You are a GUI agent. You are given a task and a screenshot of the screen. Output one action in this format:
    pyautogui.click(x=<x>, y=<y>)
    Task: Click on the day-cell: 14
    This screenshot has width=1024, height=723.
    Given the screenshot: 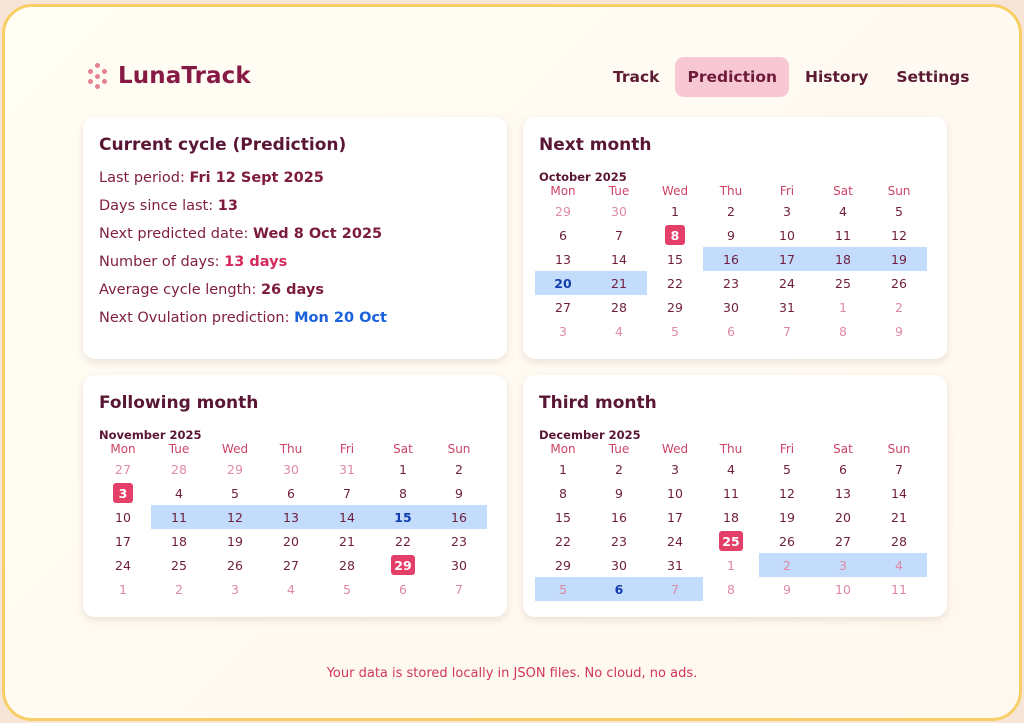 What is the action you would take?
    pyautogui.click(x=619, y=259)
    